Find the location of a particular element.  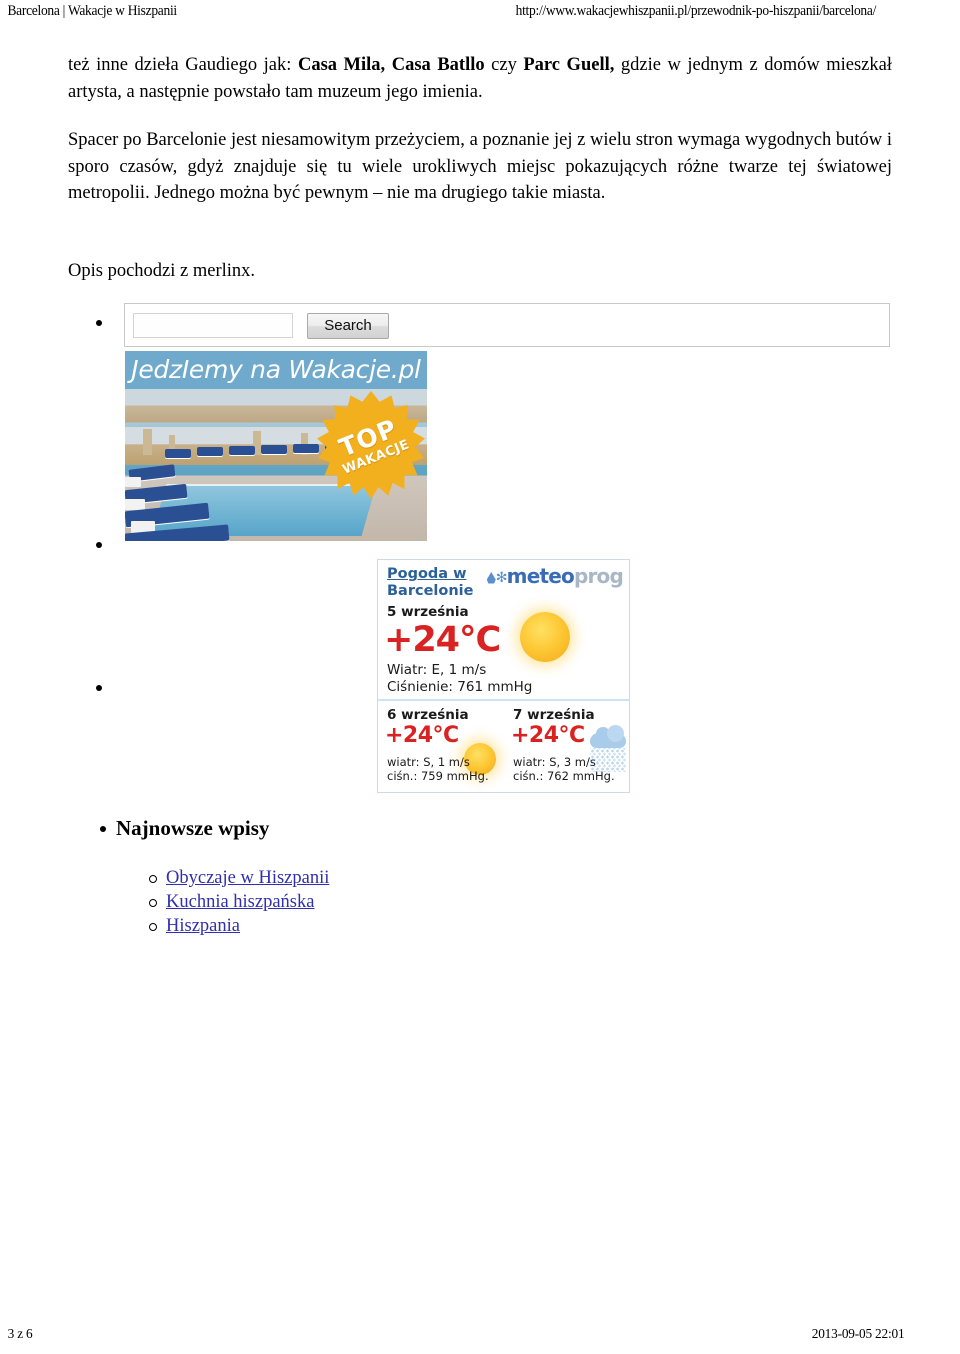

print-footer: 3 z 6 2013-09-05 22:01 is located at coordinates (456, 1335).